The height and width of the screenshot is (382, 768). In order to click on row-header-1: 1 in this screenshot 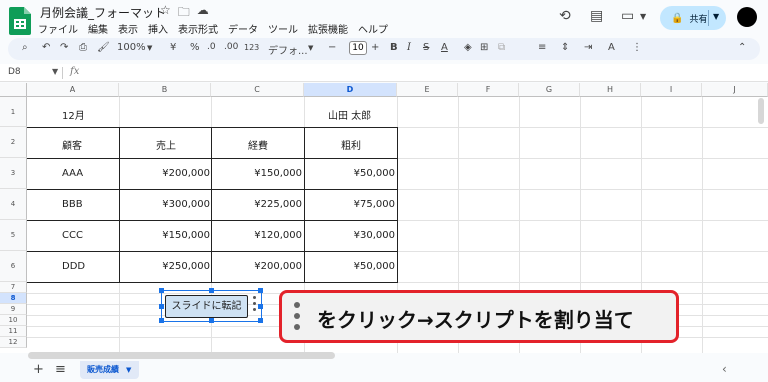, I will do `click(13, 112)`.